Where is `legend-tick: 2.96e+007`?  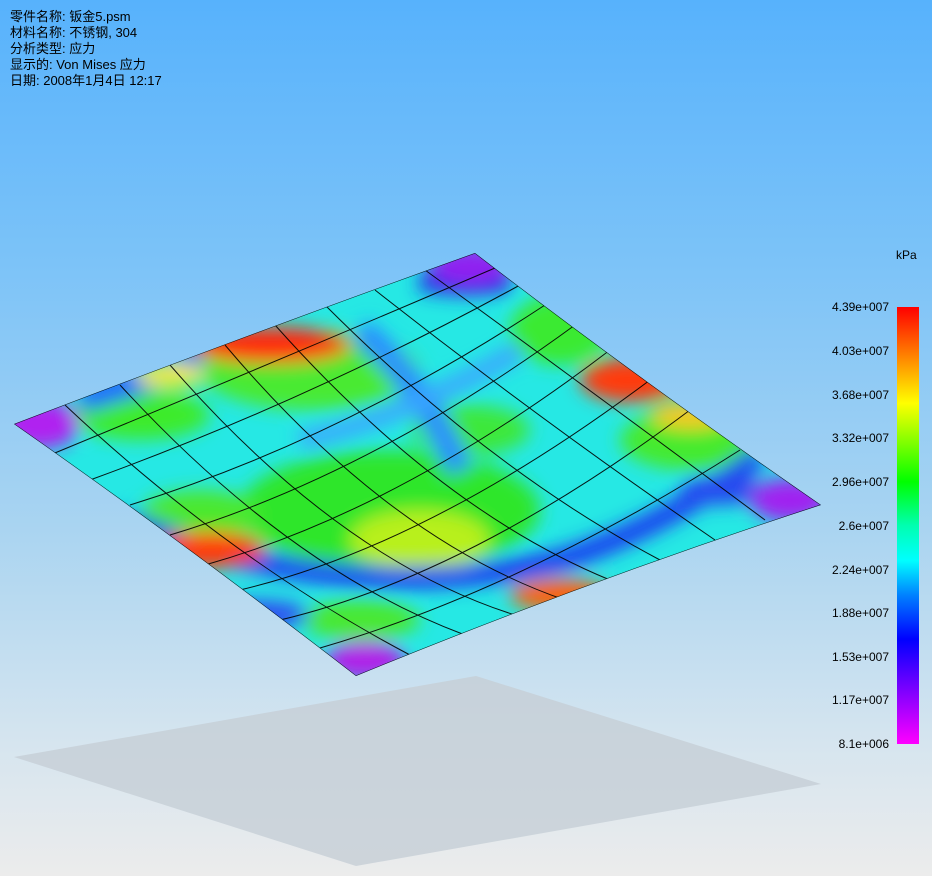
legend-tick: 2.96e+007 is located at coordinates (860, 482).